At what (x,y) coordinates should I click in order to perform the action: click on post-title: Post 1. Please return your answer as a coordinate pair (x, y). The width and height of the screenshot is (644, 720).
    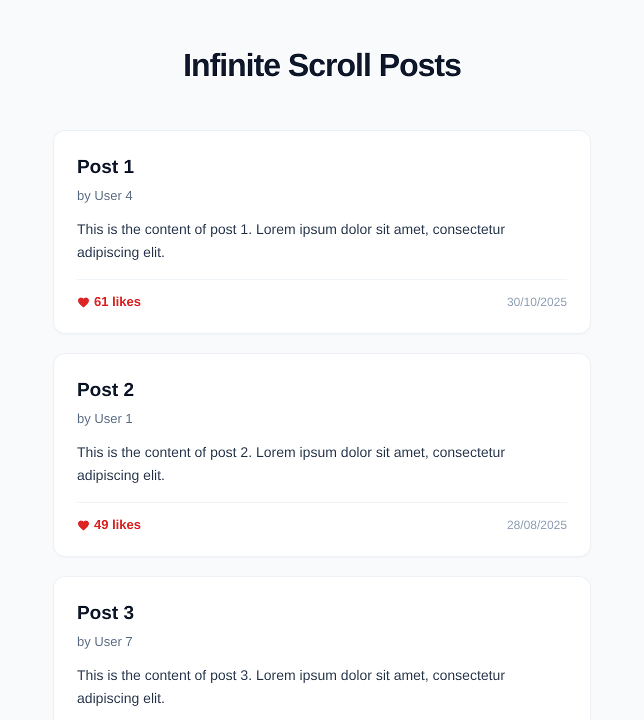
    Looking at the image, I should click on (106, 168).